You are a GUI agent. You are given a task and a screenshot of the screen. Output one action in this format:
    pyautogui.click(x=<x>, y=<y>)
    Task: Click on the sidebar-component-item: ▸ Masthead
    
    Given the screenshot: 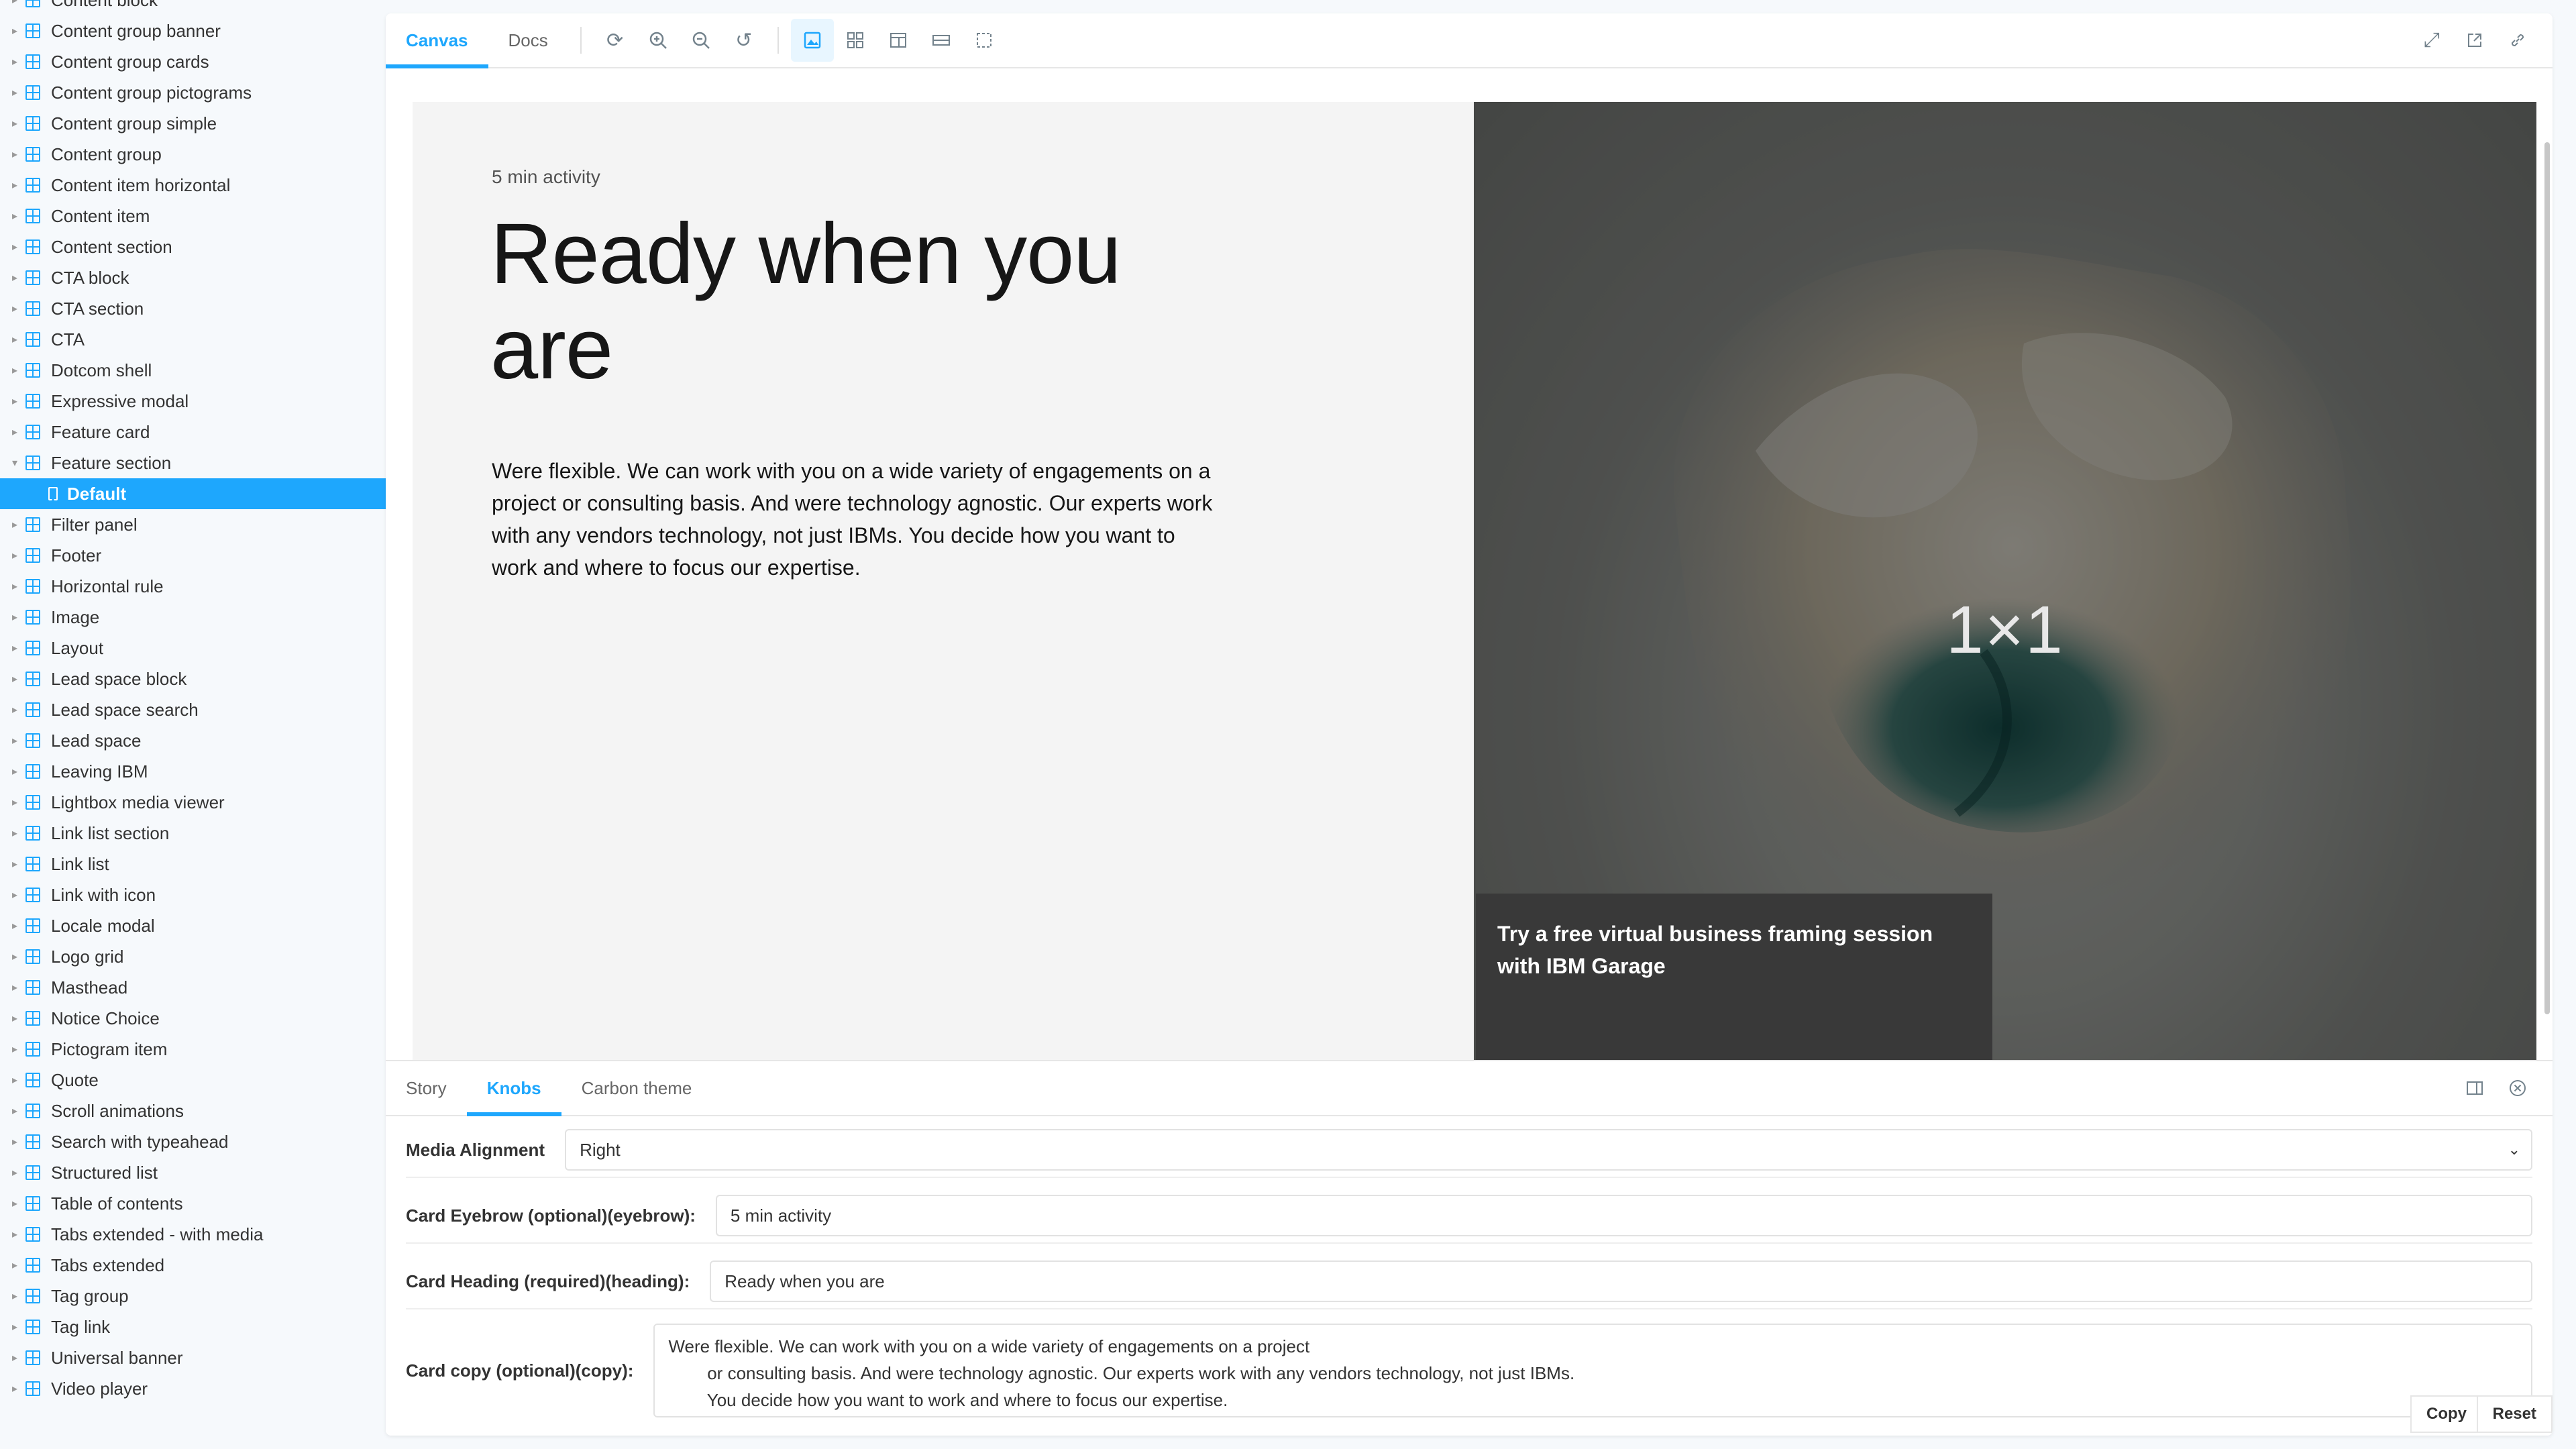 What is the action you would take?
    pyautogui.click(x=193, y=987)
    